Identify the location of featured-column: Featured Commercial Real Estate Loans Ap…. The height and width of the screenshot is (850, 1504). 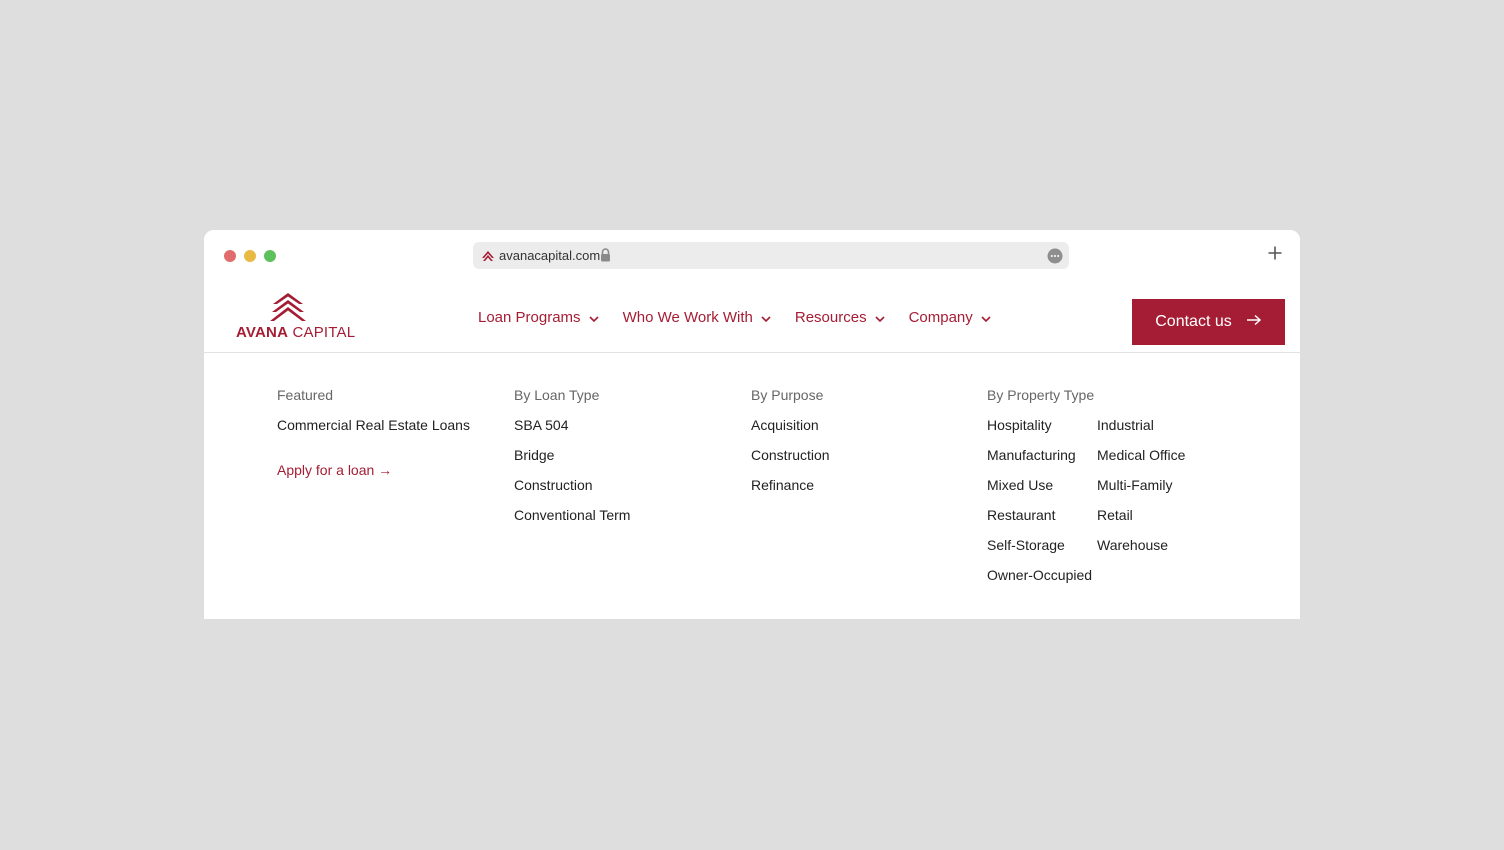
(373, 432).